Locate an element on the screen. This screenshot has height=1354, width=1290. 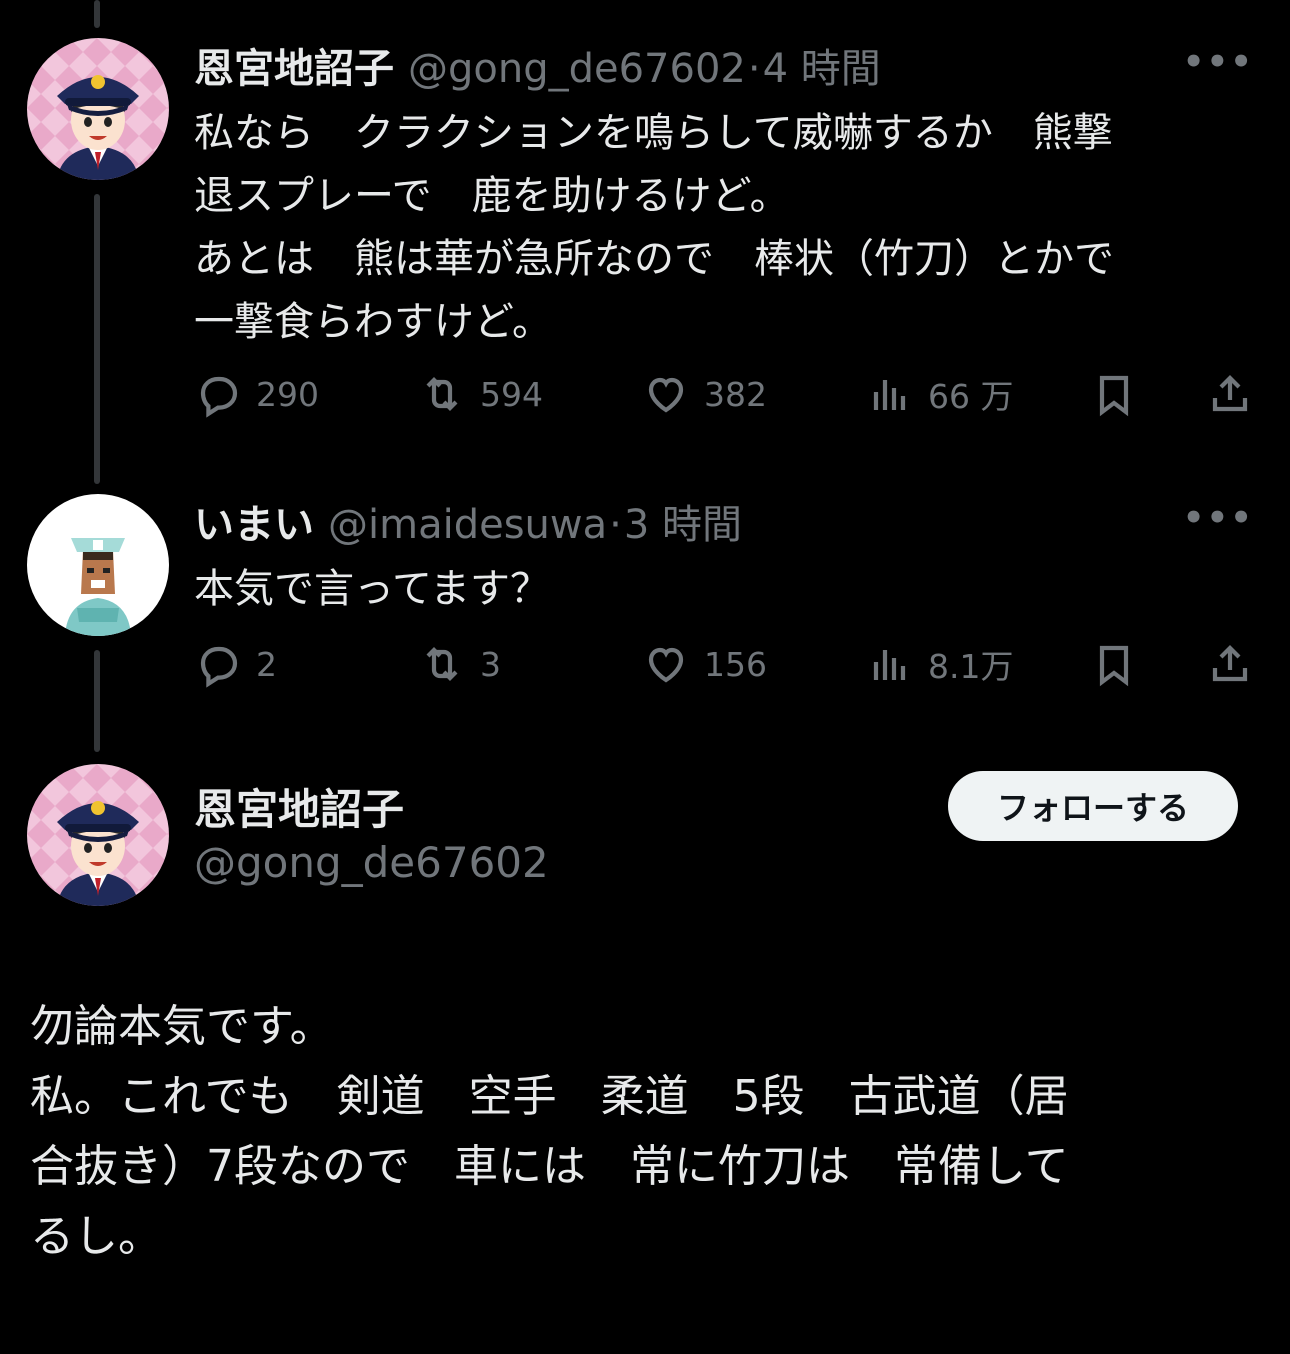
reply-count: 2 is located at coordinates (266, 664).